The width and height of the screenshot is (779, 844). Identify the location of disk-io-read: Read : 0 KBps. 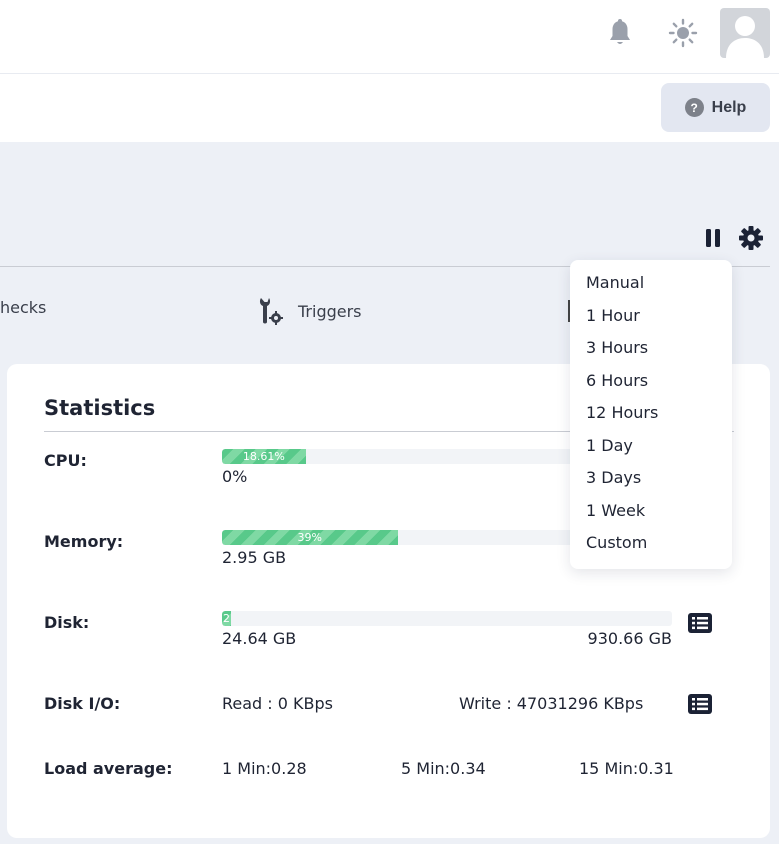
(277, 703).